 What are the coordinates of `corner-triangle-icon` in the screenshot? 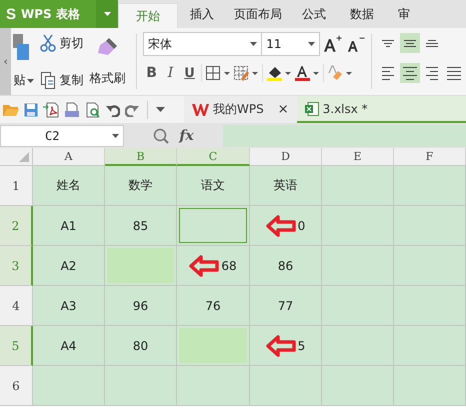 It's located at (24, 157).